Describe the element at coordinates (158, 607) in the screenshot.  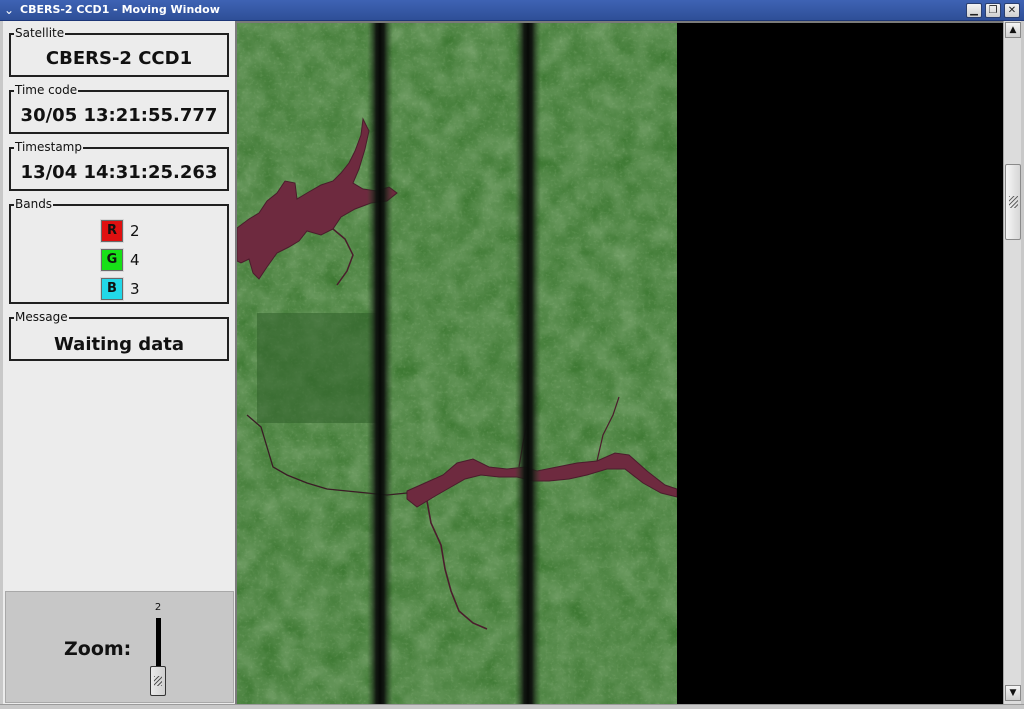
I see `zoom-value: 2` at that location.